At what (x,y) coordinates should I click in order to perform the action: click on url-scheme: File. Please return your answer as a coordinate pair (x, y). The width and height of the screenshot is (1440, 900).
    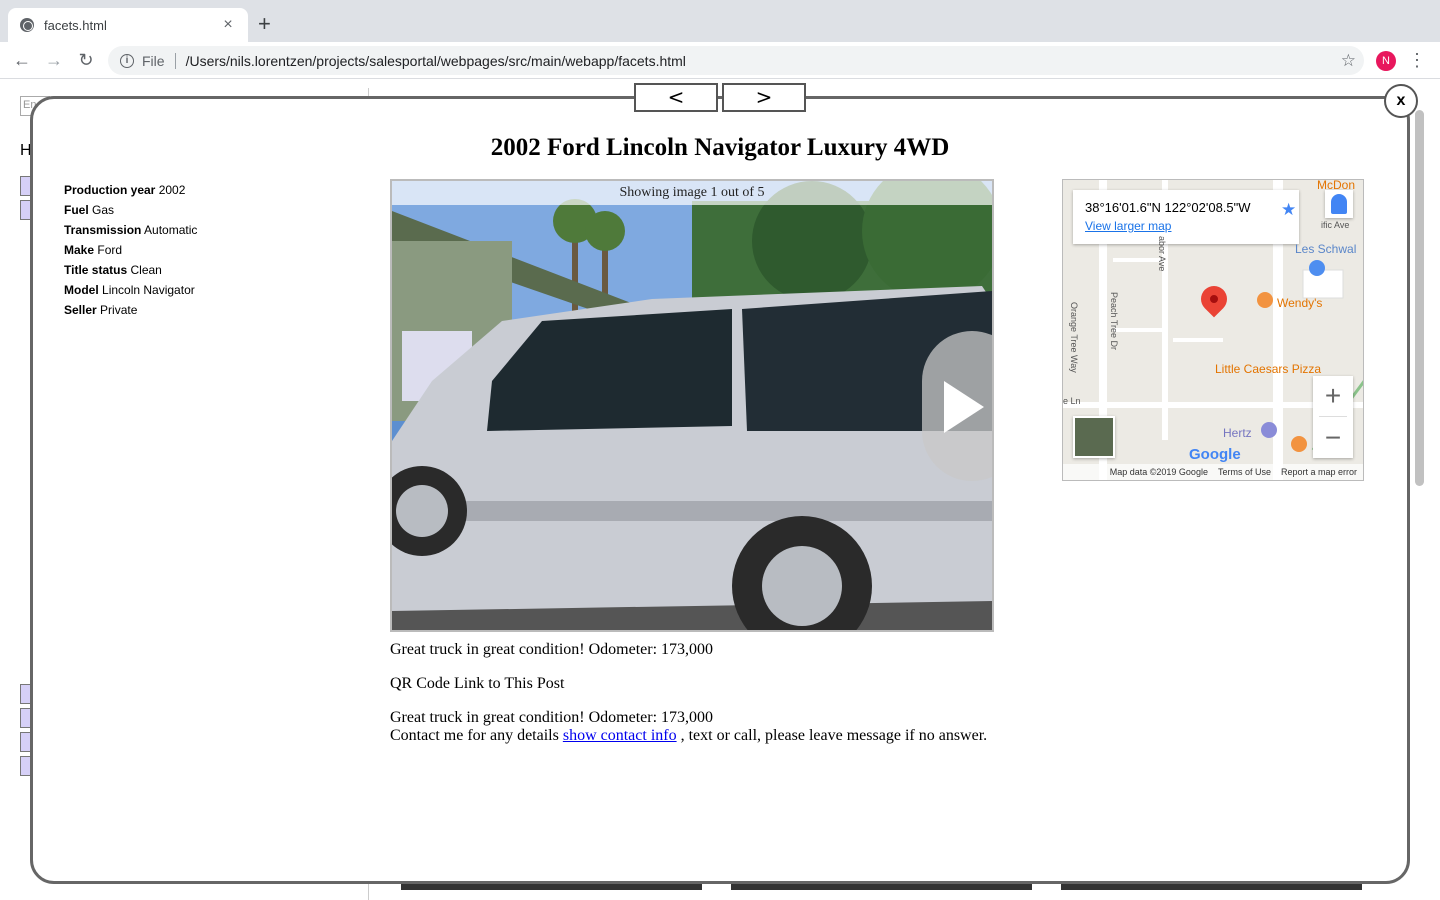
    Looking at the image, I should click on (153, 60).